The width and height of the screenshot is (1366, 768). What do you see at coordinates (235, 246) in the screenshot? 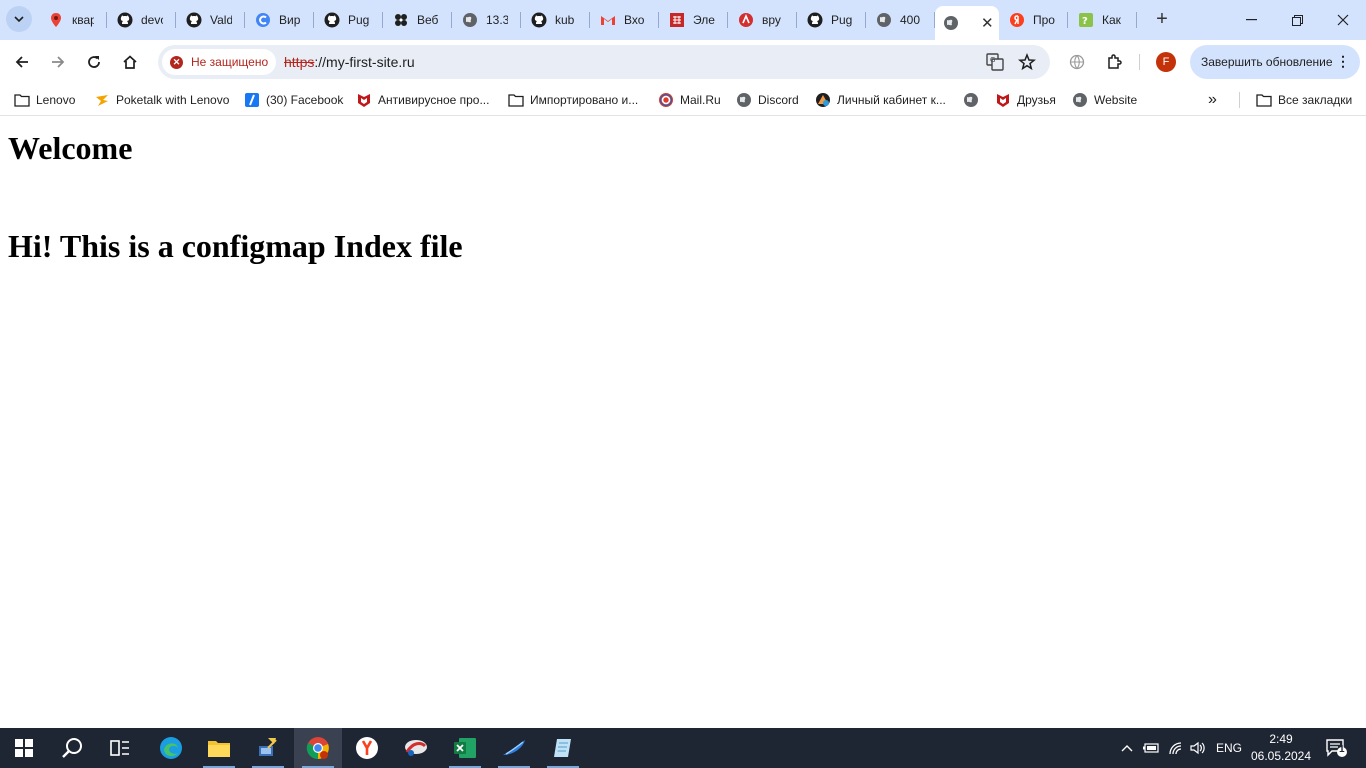
I see `page-heading-configmap: Hi! This is a configmap Index file` at bounding box center [235, 246].